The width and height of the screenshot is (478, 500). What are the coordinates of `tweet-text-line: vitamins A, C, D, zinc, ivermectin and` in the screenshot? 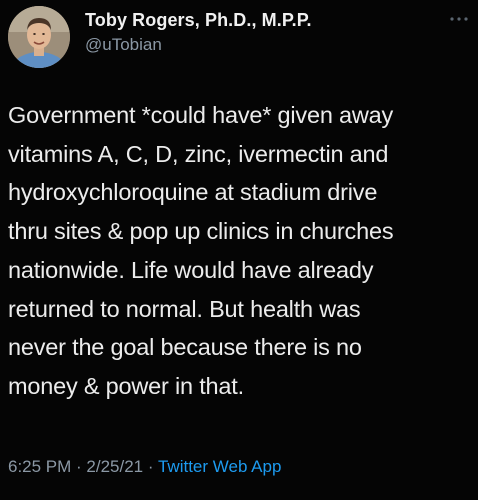 It's located at (198, 153).